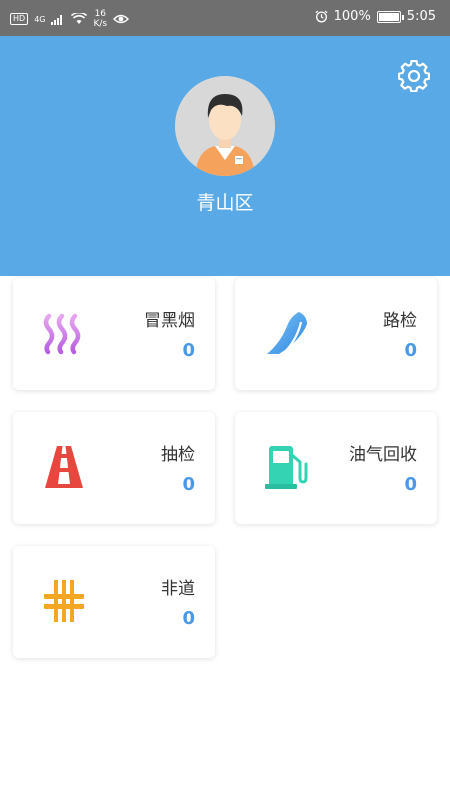 The width and height of the screenshot is (450, 800). I want to click on status-bar-right: 100% 5:05, so click(375, 16).